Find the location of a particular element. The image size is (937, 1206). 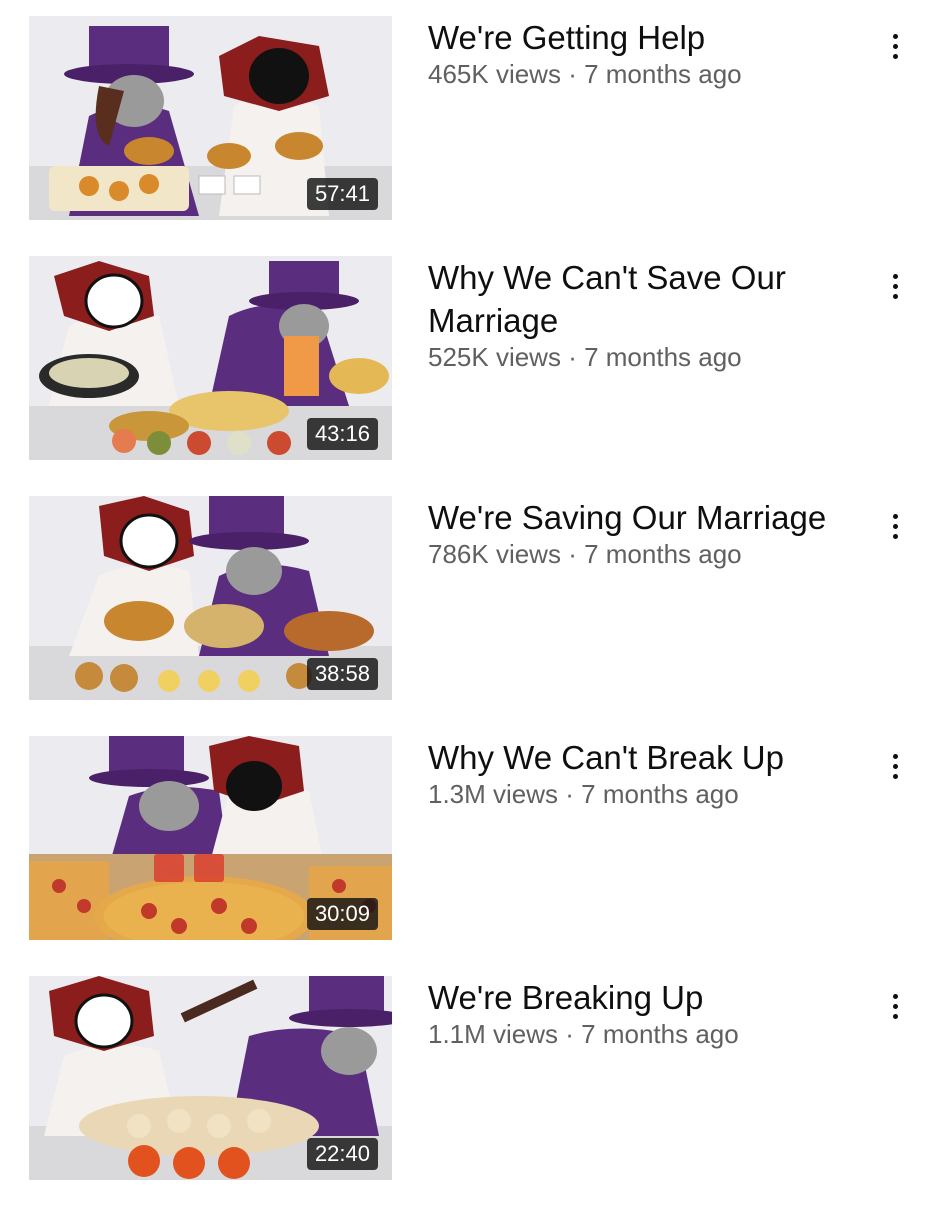

video-thumbnail: 22:40 is located at coordinates (210, 1078).